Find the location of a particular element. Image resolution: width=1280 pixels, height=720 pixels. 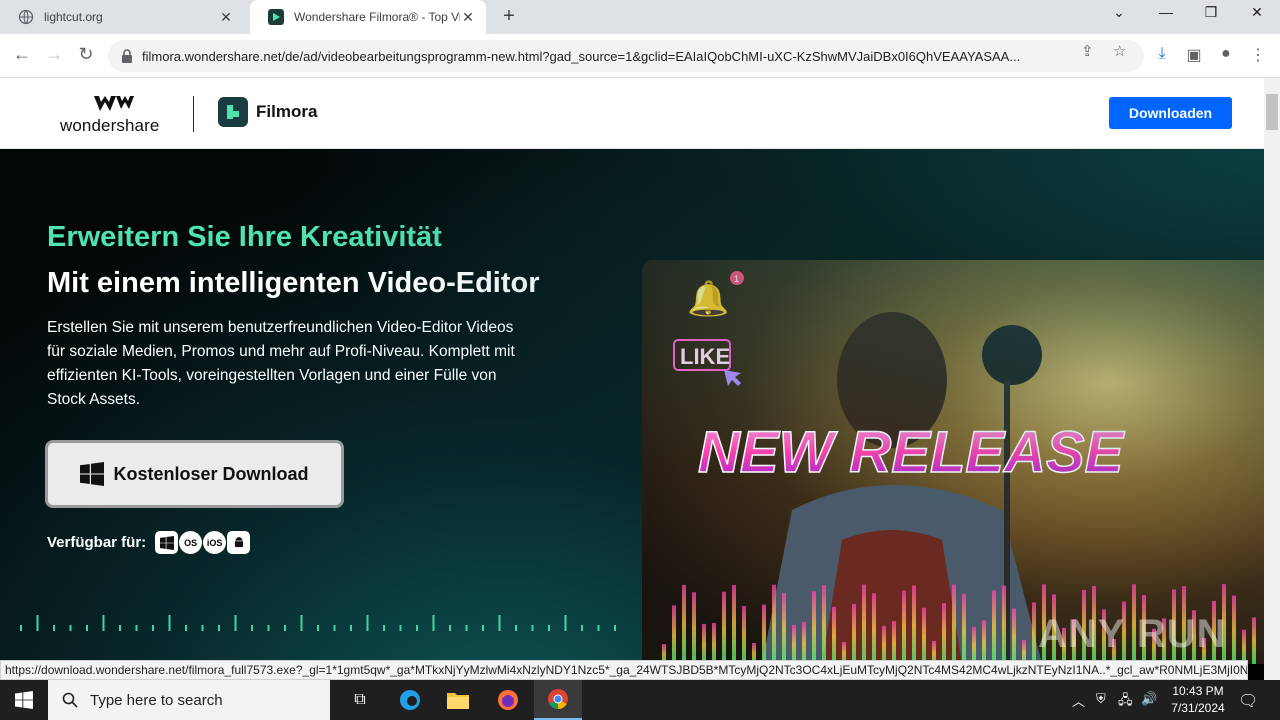

free-download-button: Kostenloser Download is located at coordinates (194, 474).